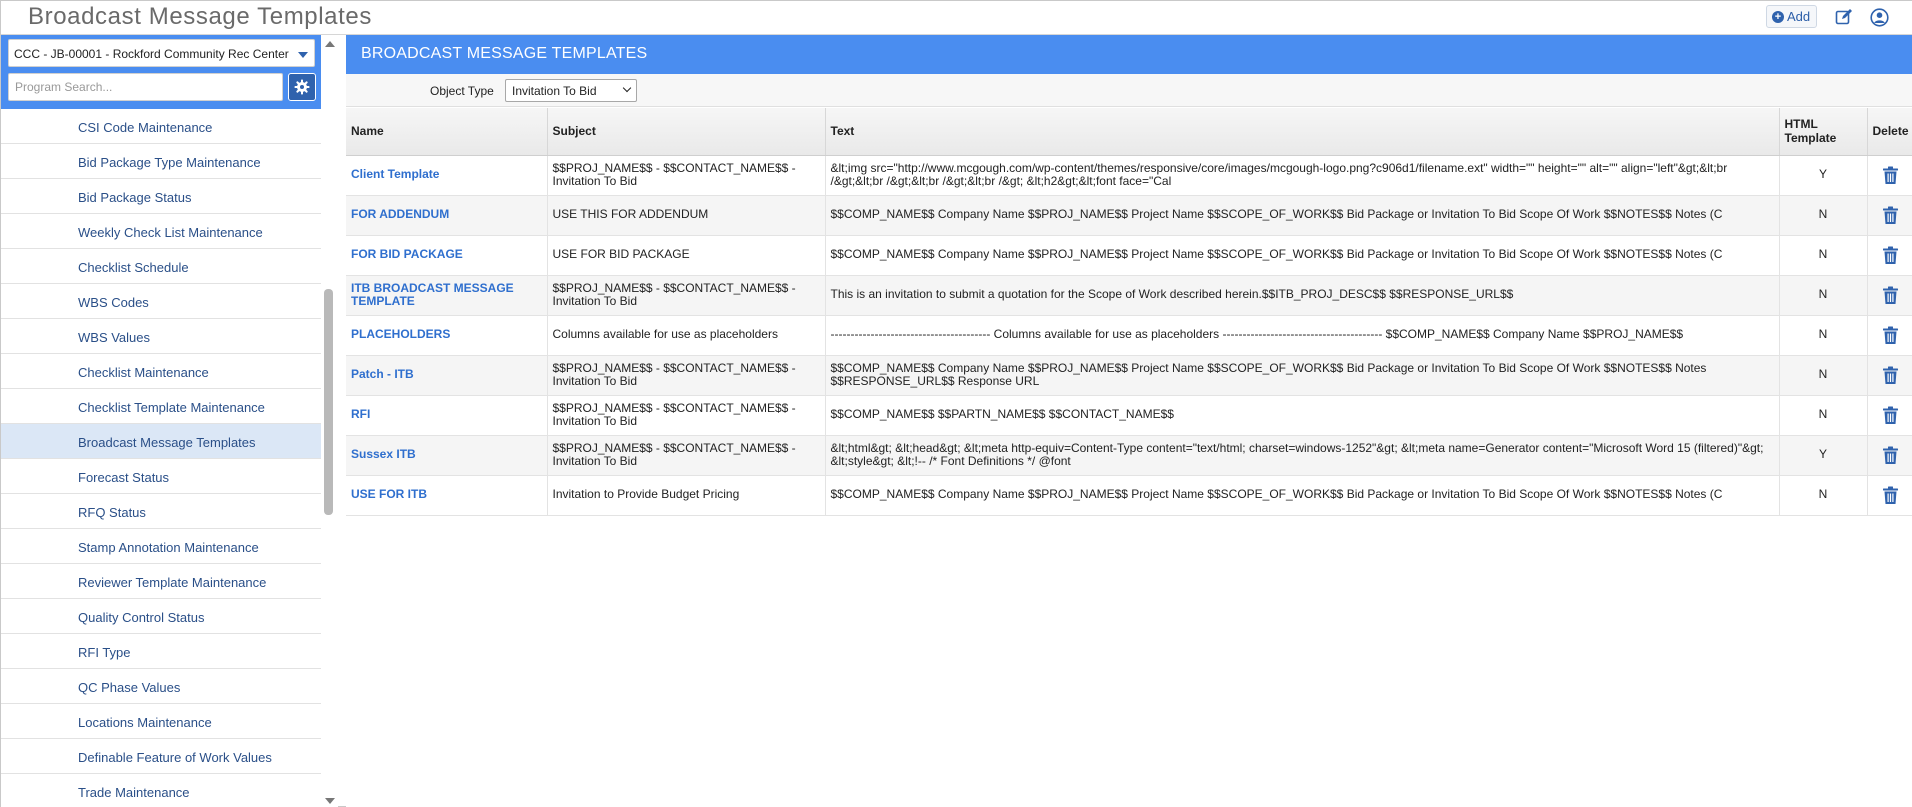 The height and width of the screenshot is (807, 1912). What do you see at coordinates (161, 721) in the screenshot?
I see `sidebar-item: Locations Maintenance` at bounding box center [161, 721].